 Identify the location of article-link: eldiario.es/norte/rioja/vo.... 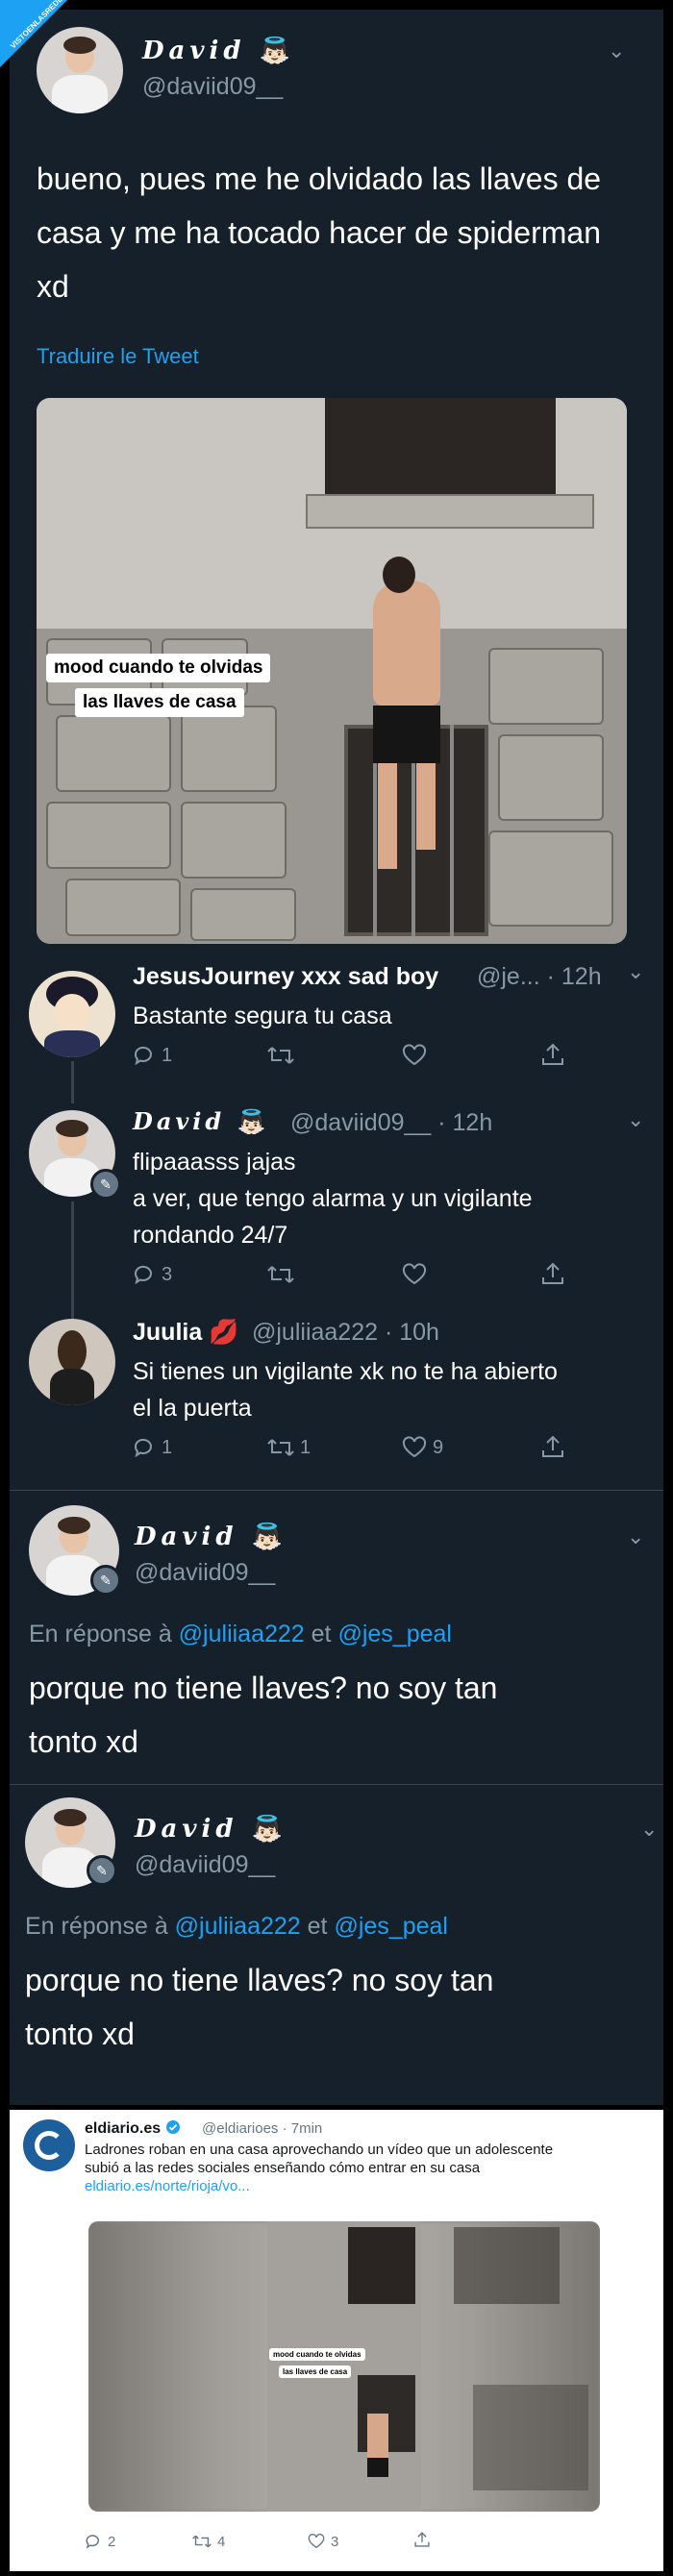
(319, 2186).